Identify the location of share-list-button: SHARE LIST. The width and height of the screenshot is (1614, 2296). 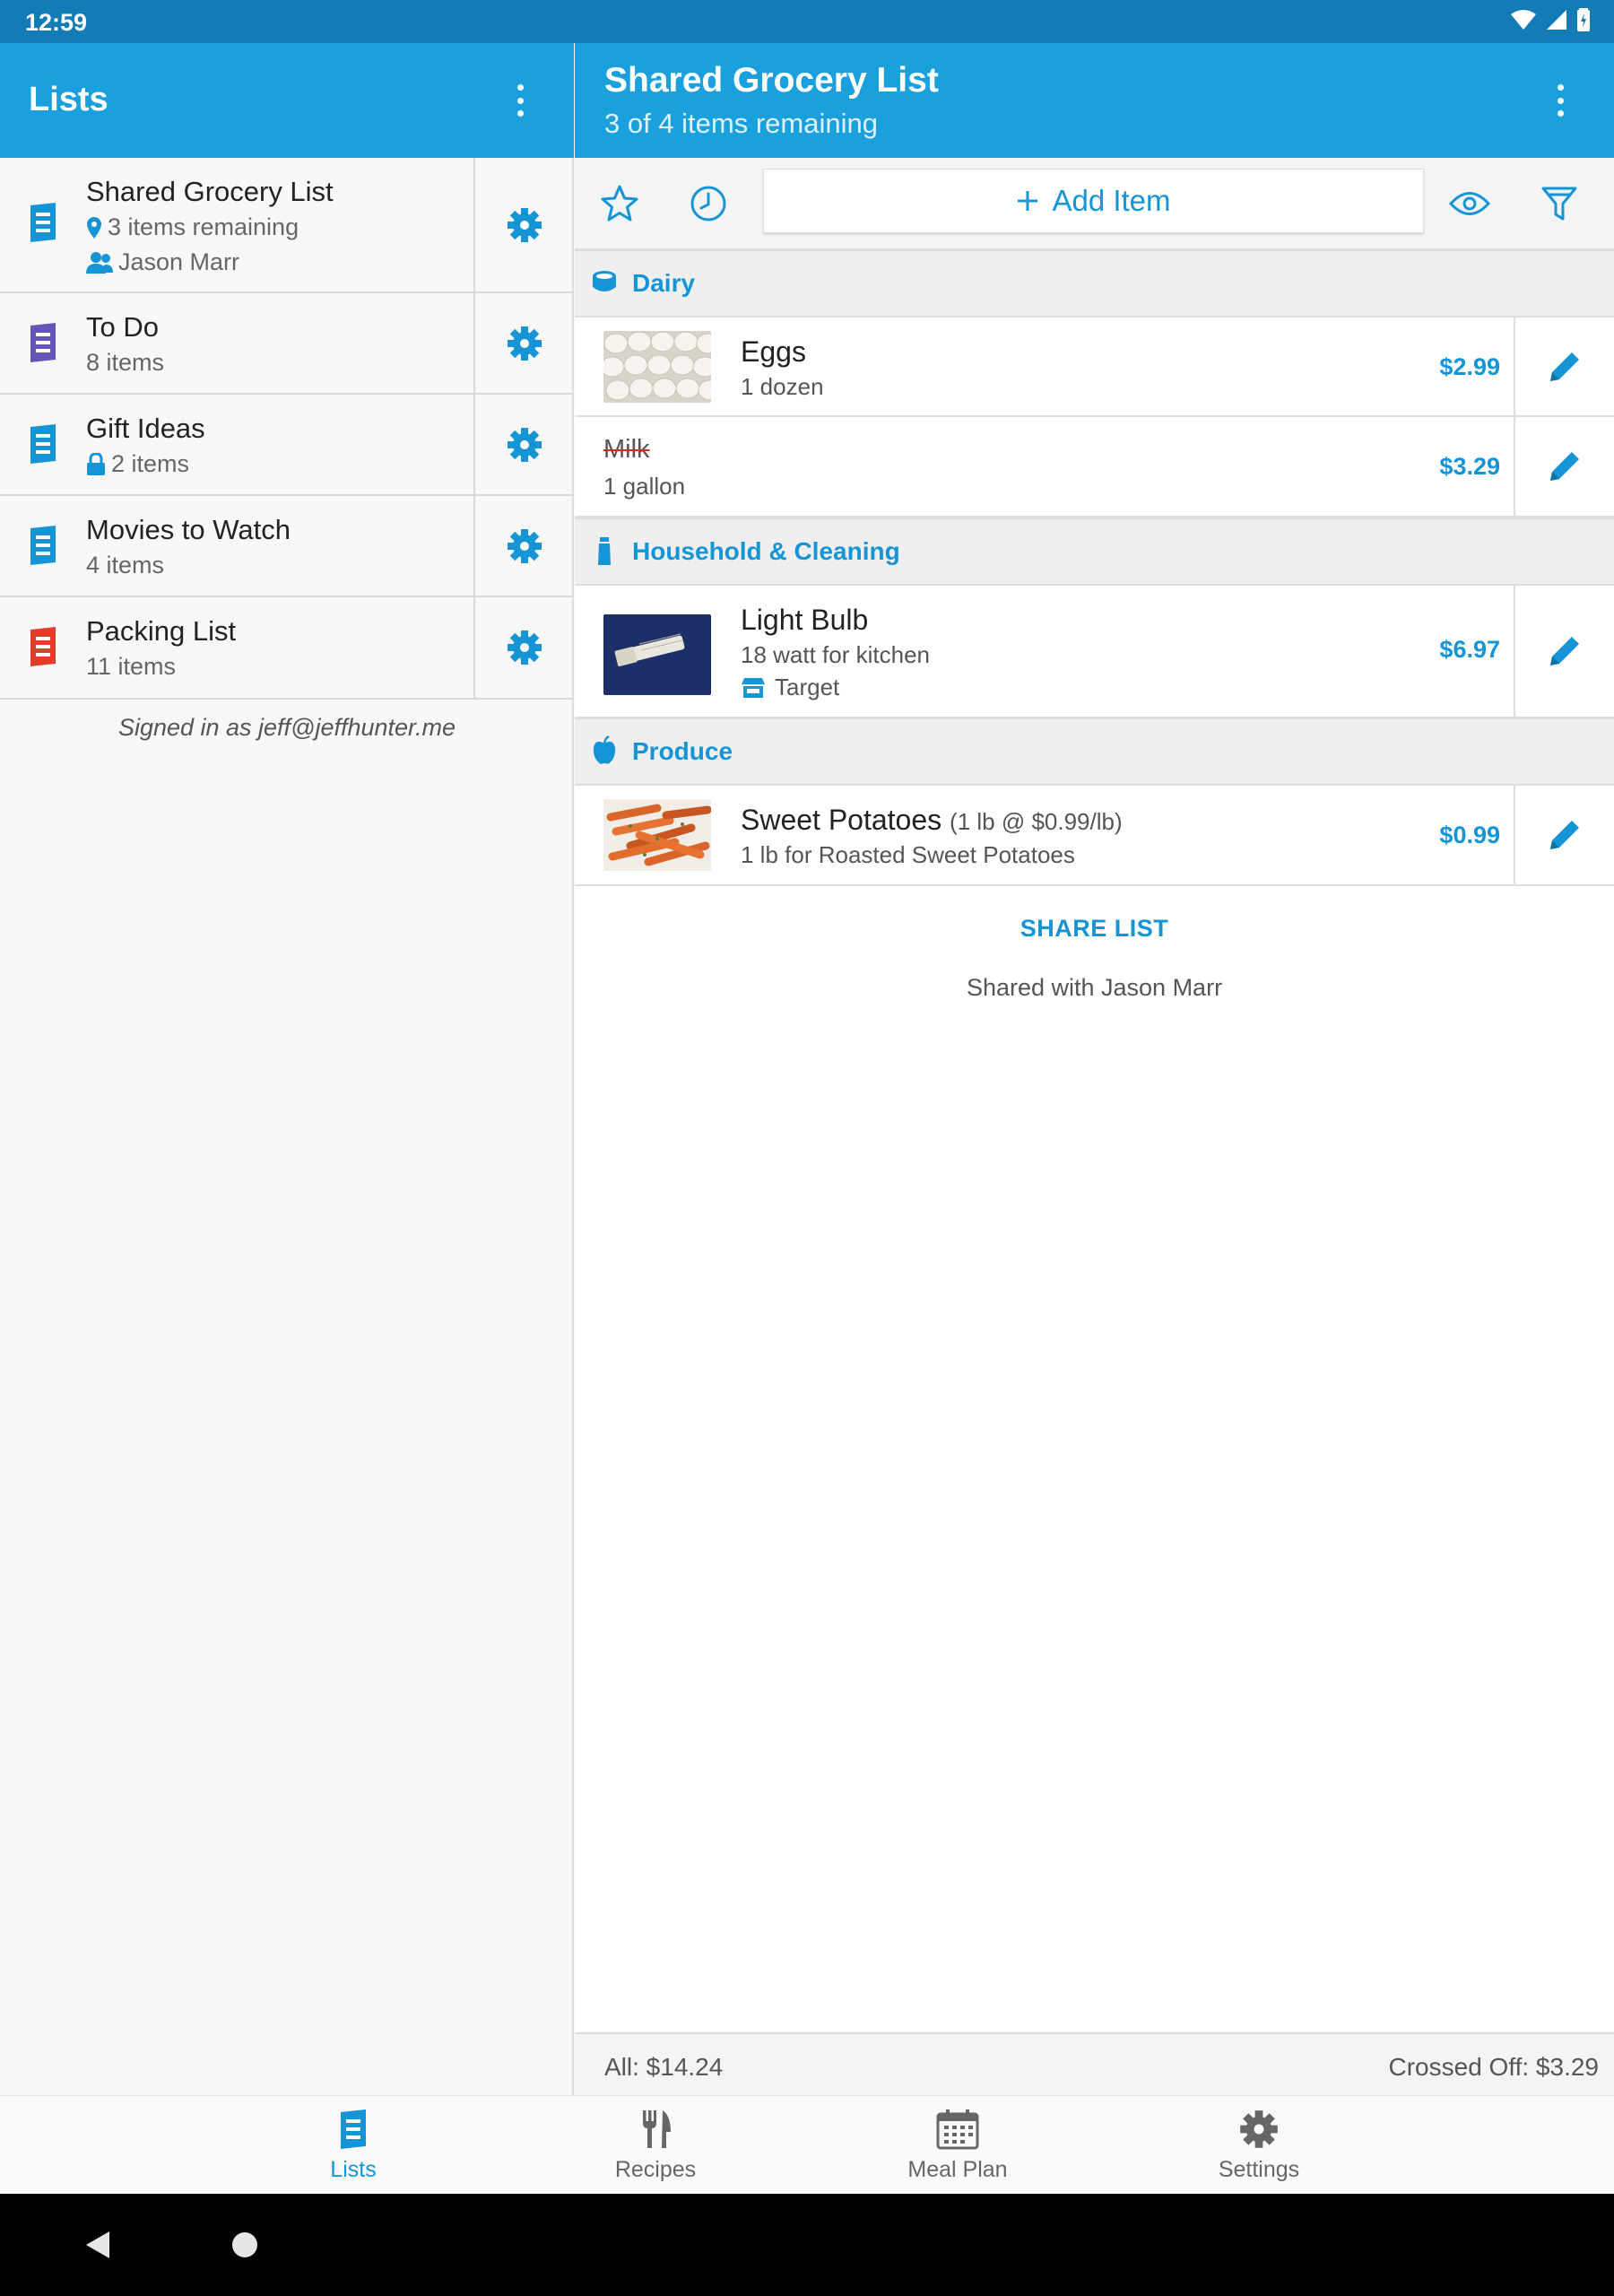
(1094, 929).